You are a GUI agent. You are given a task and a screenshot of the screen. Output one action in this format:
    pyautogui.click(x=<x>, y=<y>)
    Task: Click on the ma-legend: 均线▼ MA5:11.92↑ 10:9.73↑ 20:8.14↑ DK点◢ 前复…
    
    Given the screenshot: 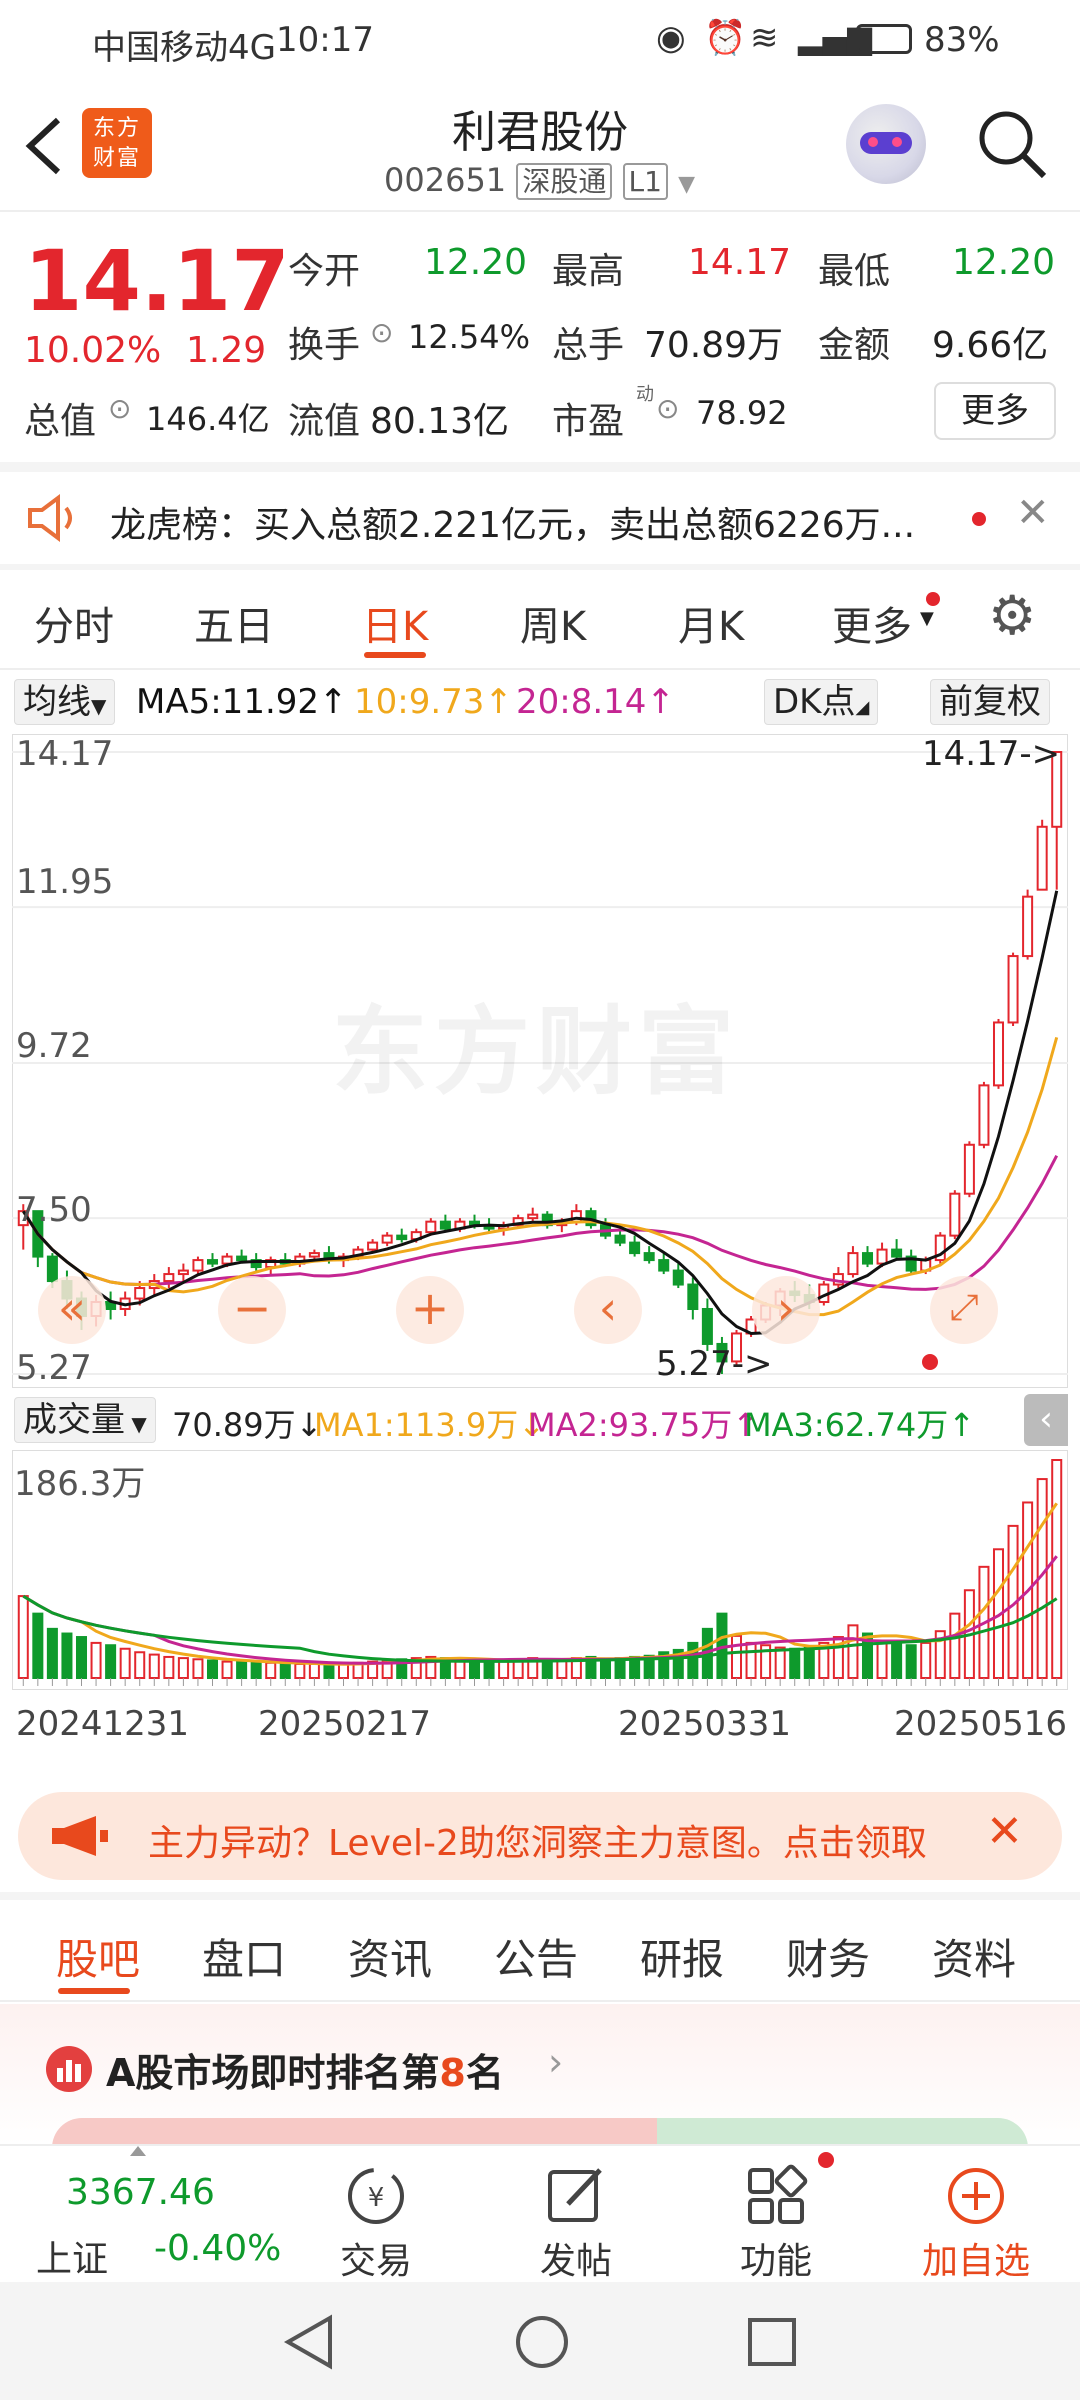 What is the action you would take?
    pyautogui.click(x=540, y=702)
    